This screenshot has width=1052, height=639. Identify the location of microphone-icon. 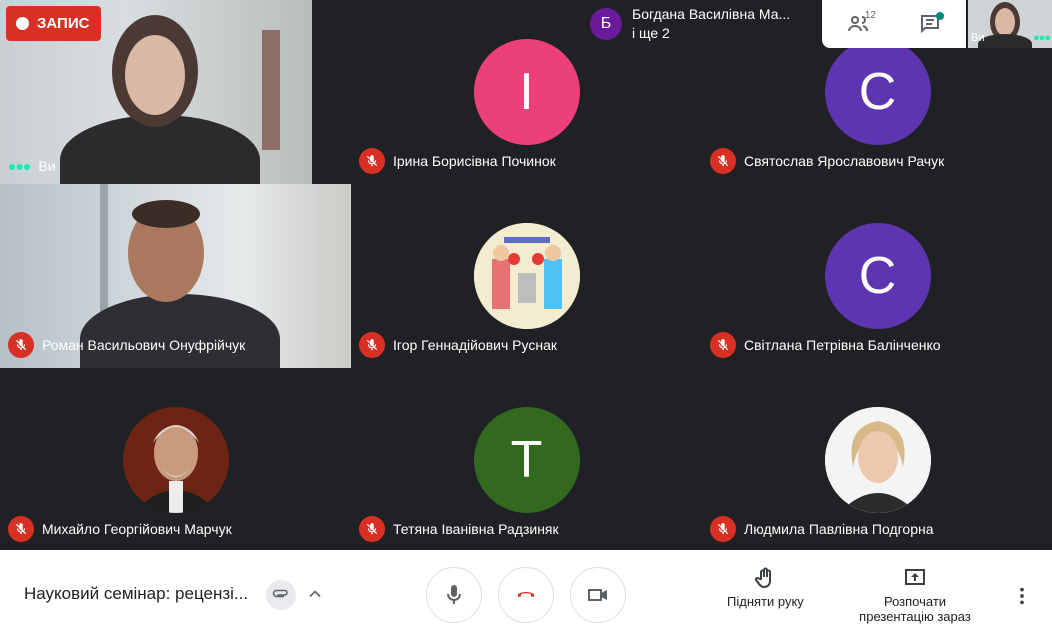
(454, 594).